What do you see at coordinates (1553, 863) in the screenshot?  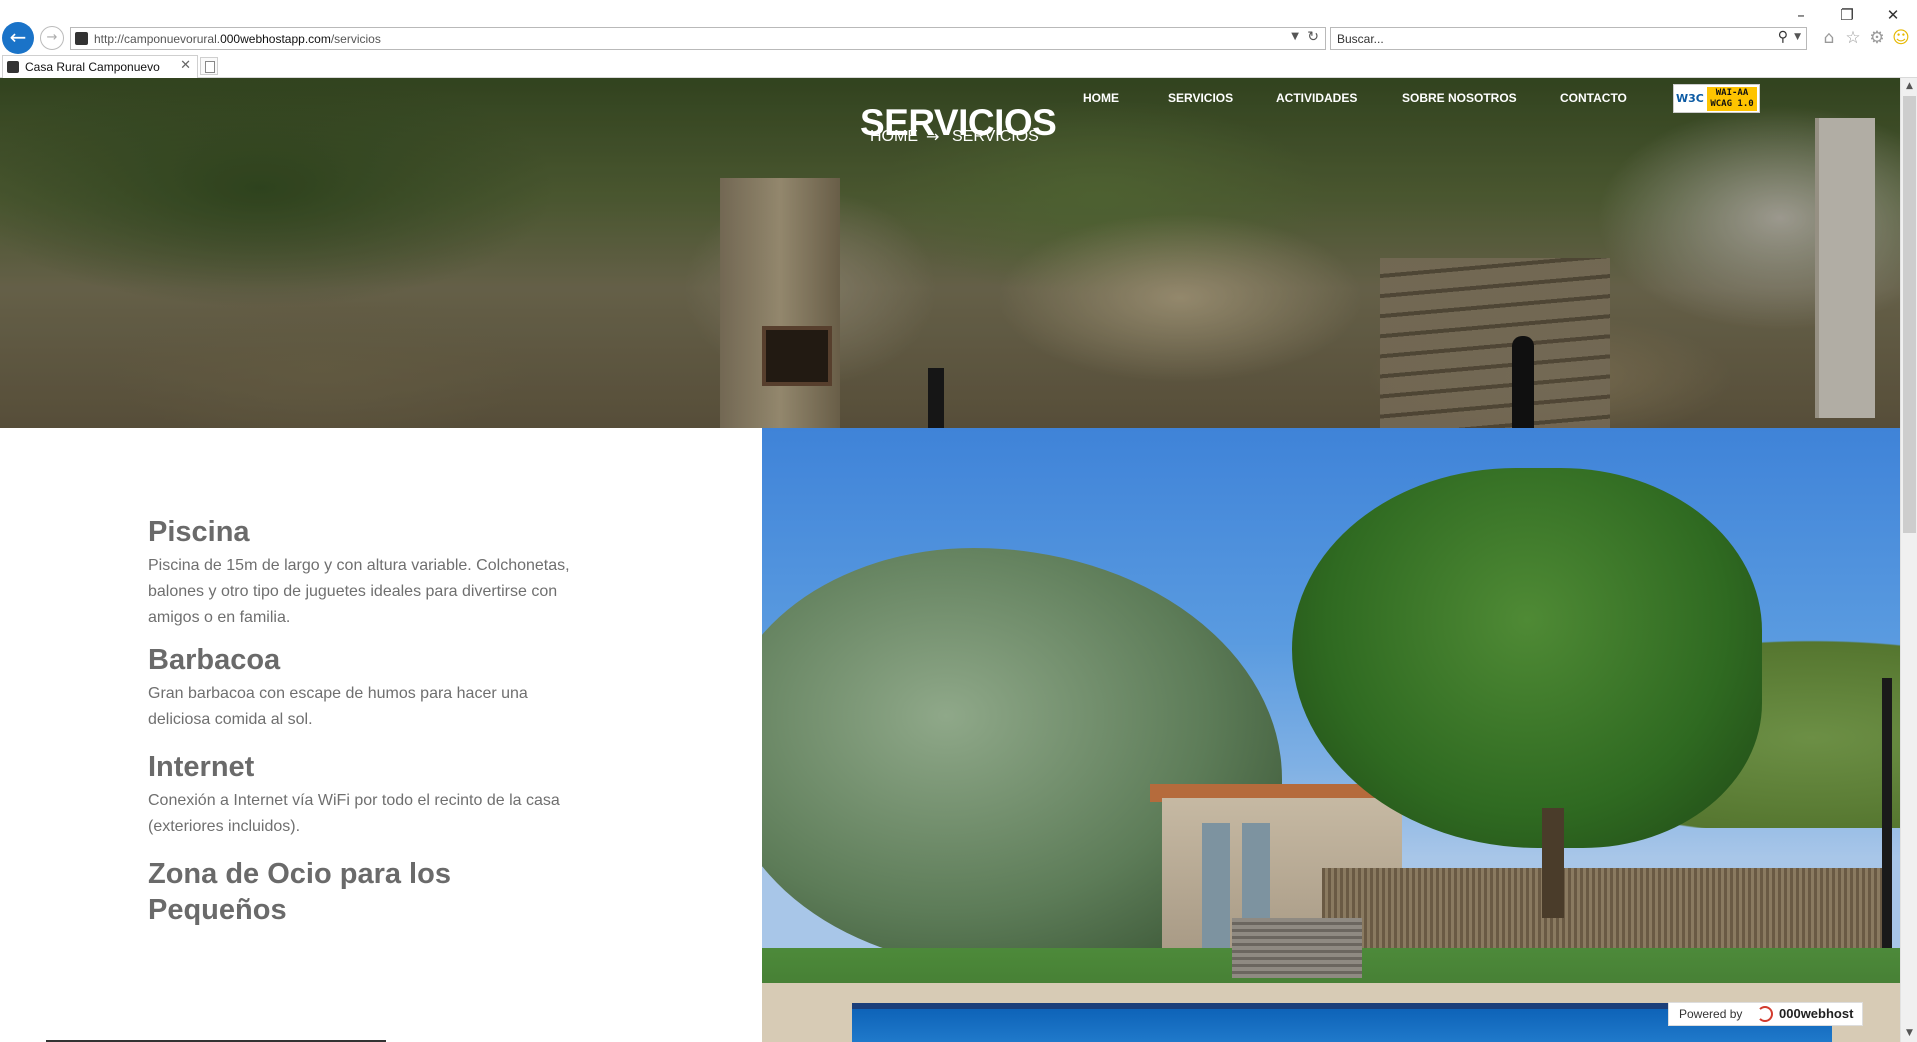 I see `photo-tree-trunk` at bounding box center [1553, 863].